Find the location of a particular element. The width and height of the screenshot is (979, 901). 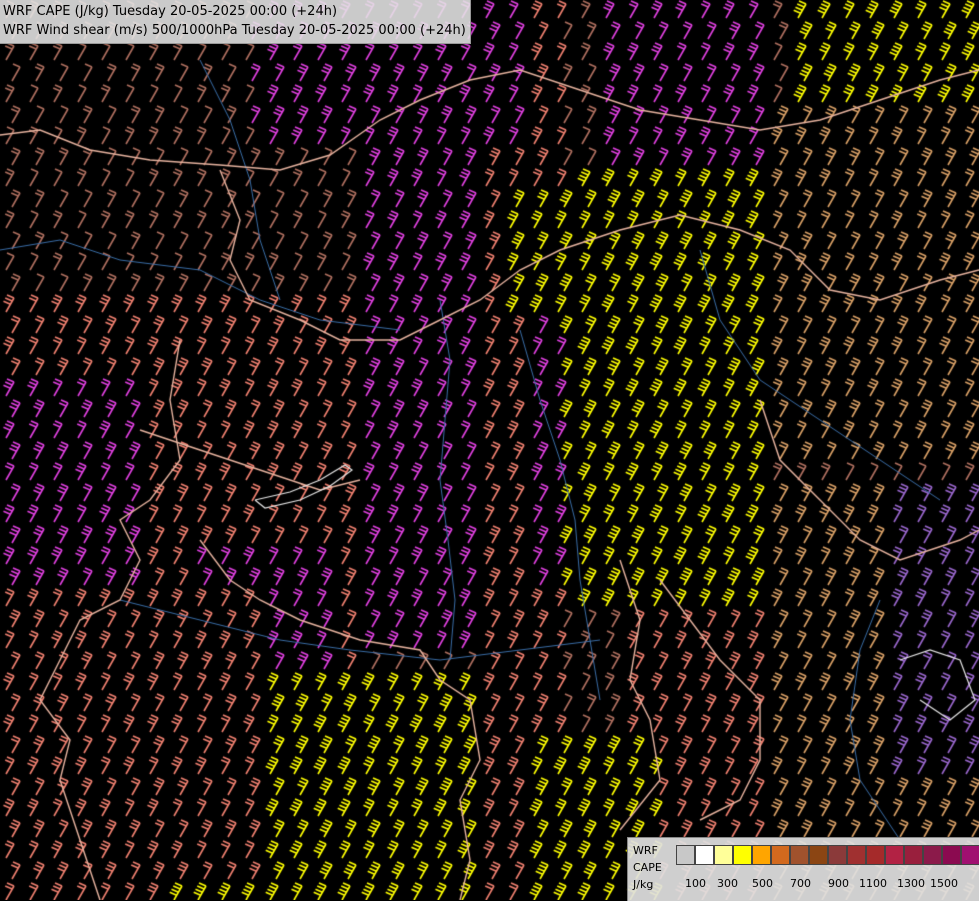

legend-tick-label: 900 is located at coordinates (838, 883).